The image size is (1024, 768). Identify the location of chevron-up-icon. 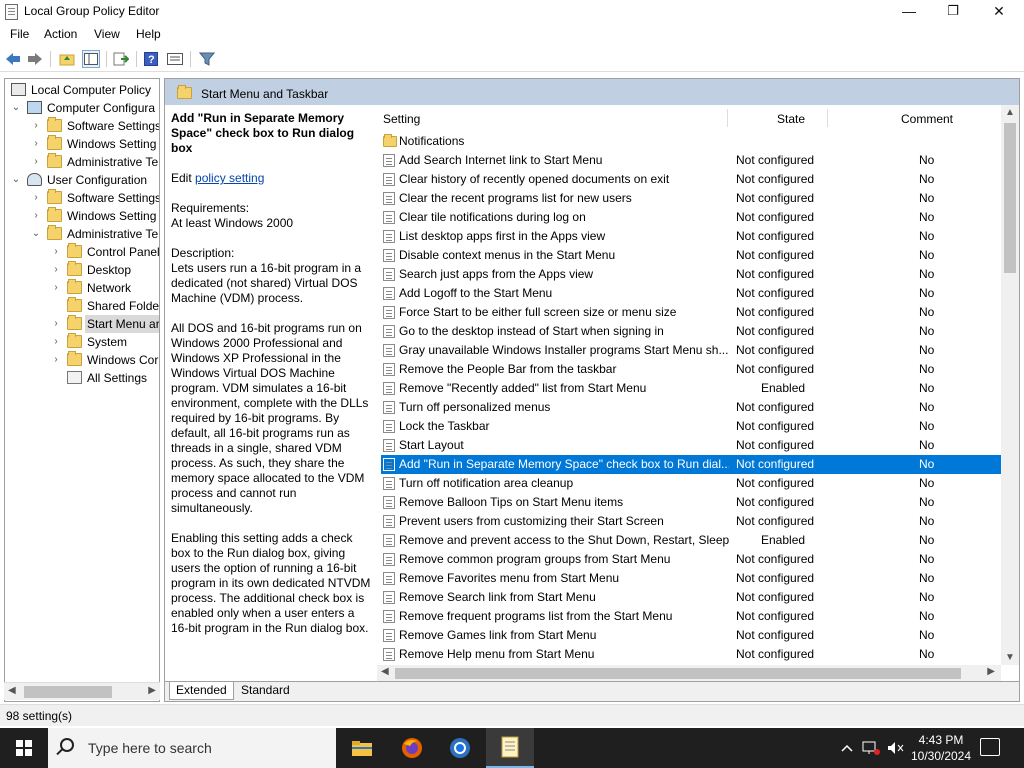
(847, 748).